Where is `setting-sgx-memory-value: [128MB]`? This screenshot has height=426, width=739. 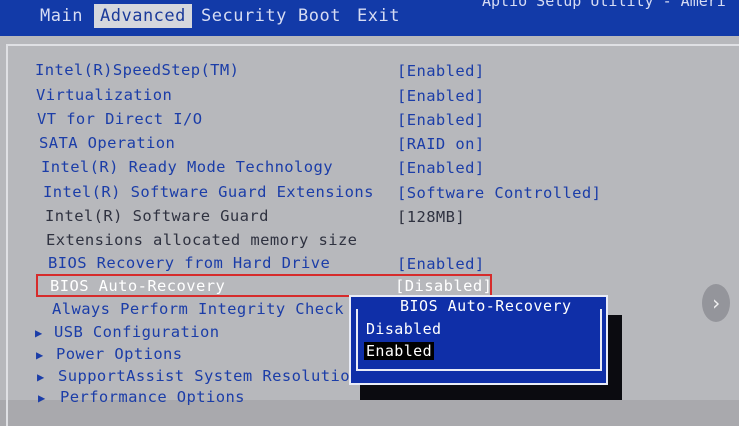
setting-sgx-memory-value: [128MB] is located at coordinates (431, 217).